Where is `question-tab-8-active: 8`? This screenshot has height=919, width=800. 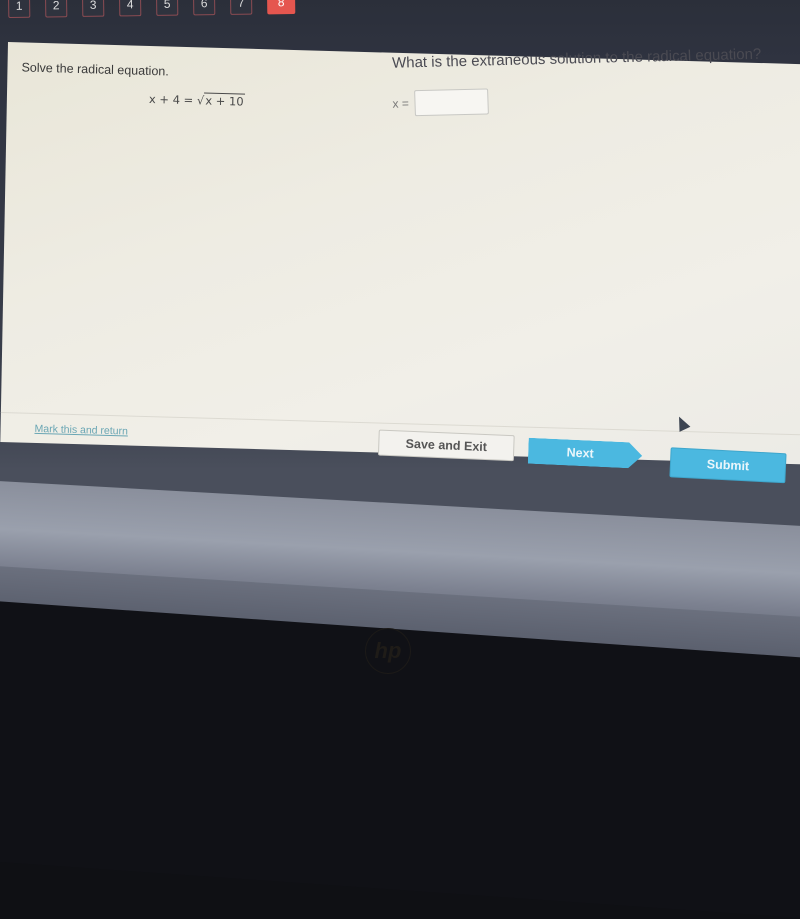 question-tab-8-active: 8 is located at coordinates (281, 7).